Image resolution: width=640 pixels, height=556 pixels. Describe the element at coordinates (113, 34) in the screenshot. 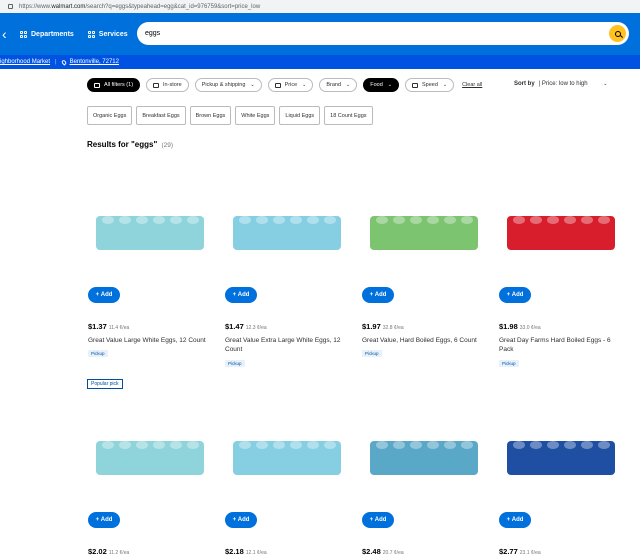

I see `services-label: Services` at that location.